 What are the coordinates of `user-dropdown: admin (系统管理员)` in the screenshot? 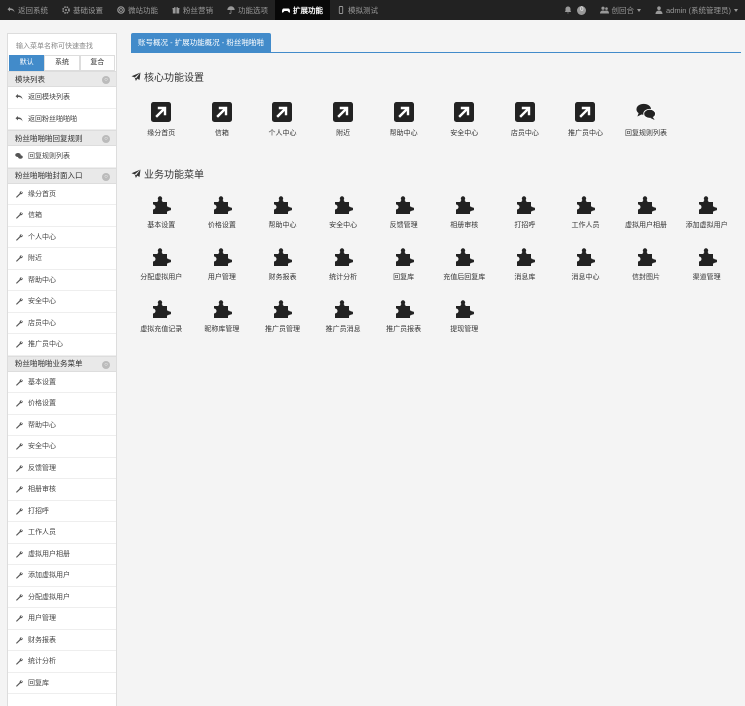 It's located at (696, 10).